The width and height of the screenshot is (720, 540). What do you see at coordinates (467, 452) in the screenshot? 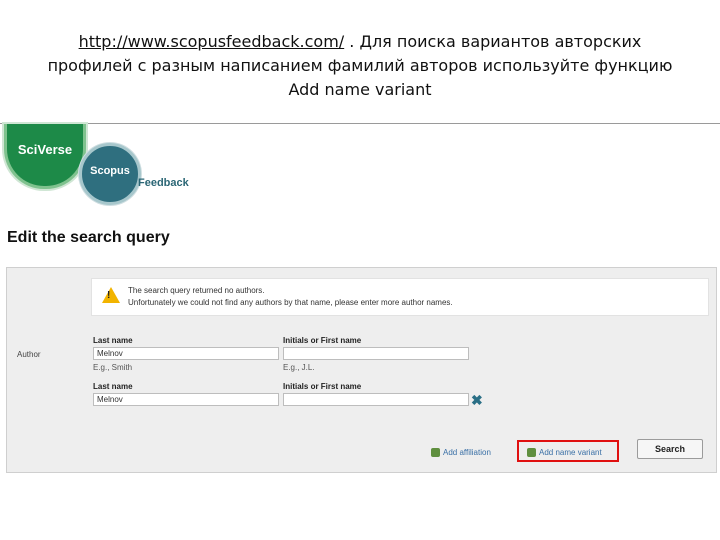
I see `add-affiliation-text: Add affiliation` at bounding box center [467, 452].